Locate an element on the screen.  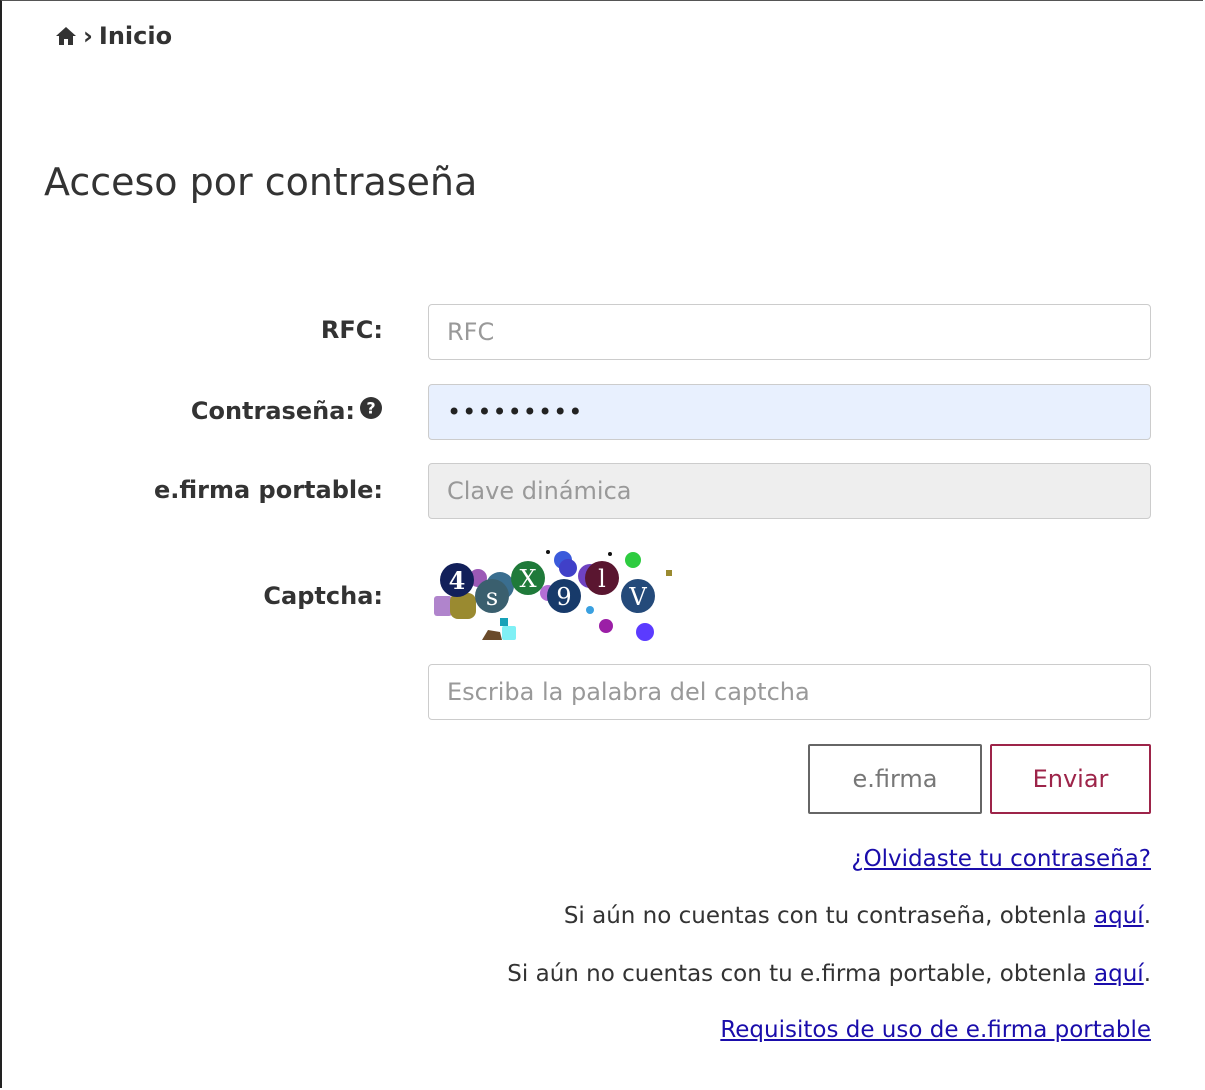
captcha-label-text: Captcha: is located at coordinates (323, 596).